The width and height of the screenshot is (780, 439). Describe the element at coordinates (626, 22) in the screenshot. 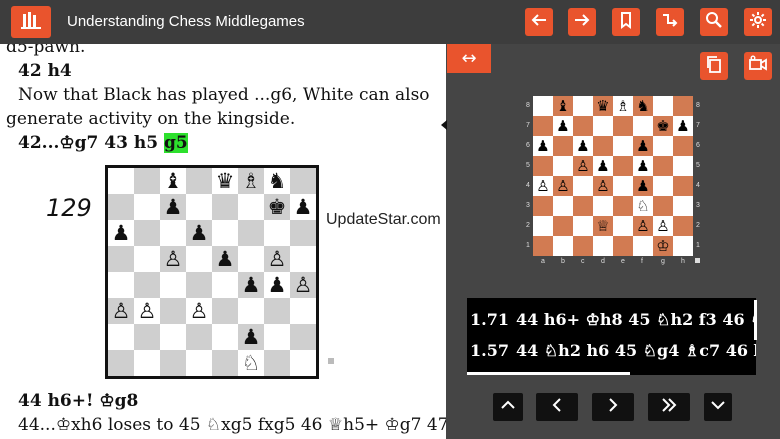

I see `bookmark-button` at that location.